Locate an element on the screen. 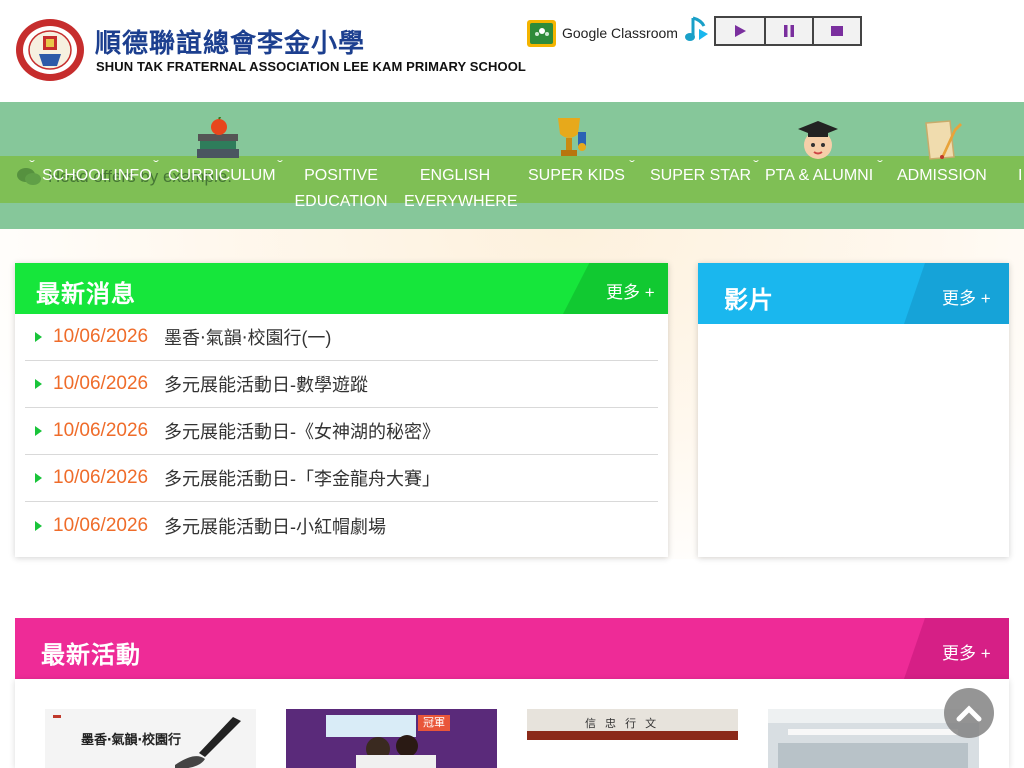 The image size is (1024, 768). news-title-text: 多元展能活動日-小紅帽劇場 is located at coordinates (275, 526).